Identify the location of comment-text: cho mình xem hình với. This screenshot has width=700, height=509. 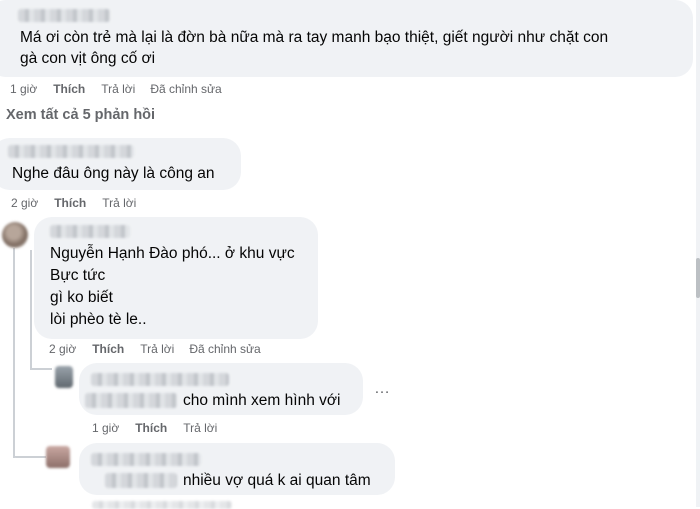
(262, 400).